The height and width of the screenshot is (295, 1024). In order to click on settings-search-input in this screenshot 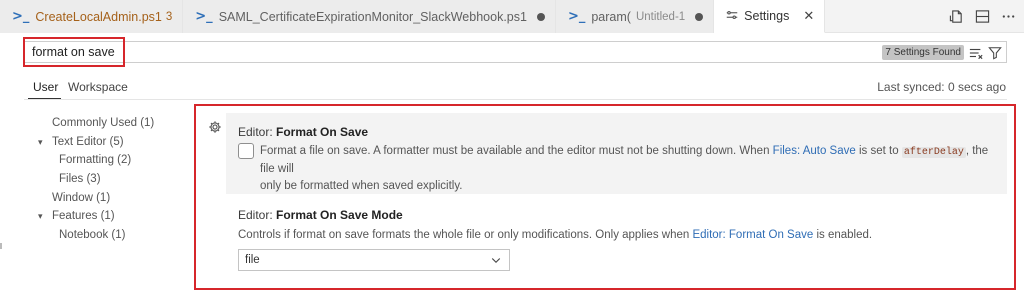, I will do `click(435, 52)`.